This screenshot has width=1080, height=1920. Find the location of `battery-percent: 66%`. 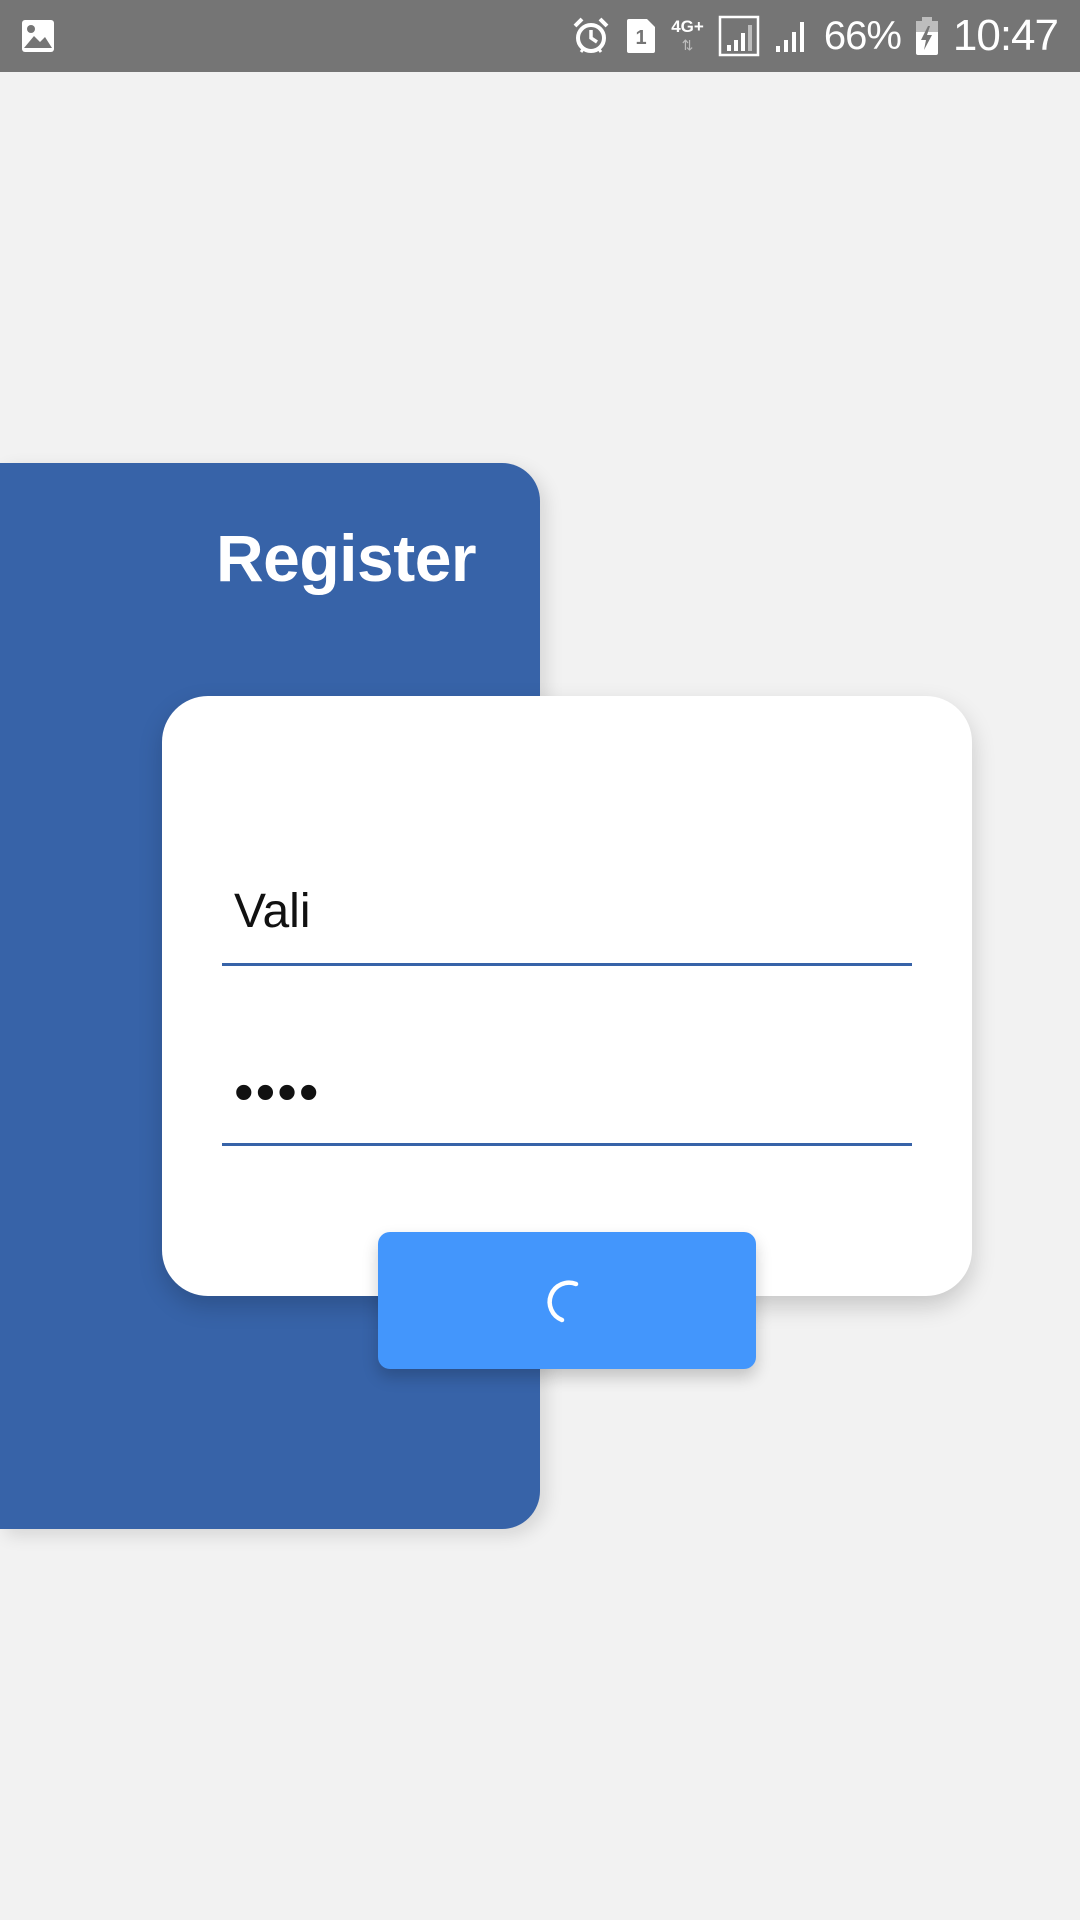

battery-percent: 66% is located at coordinates (862, 35).